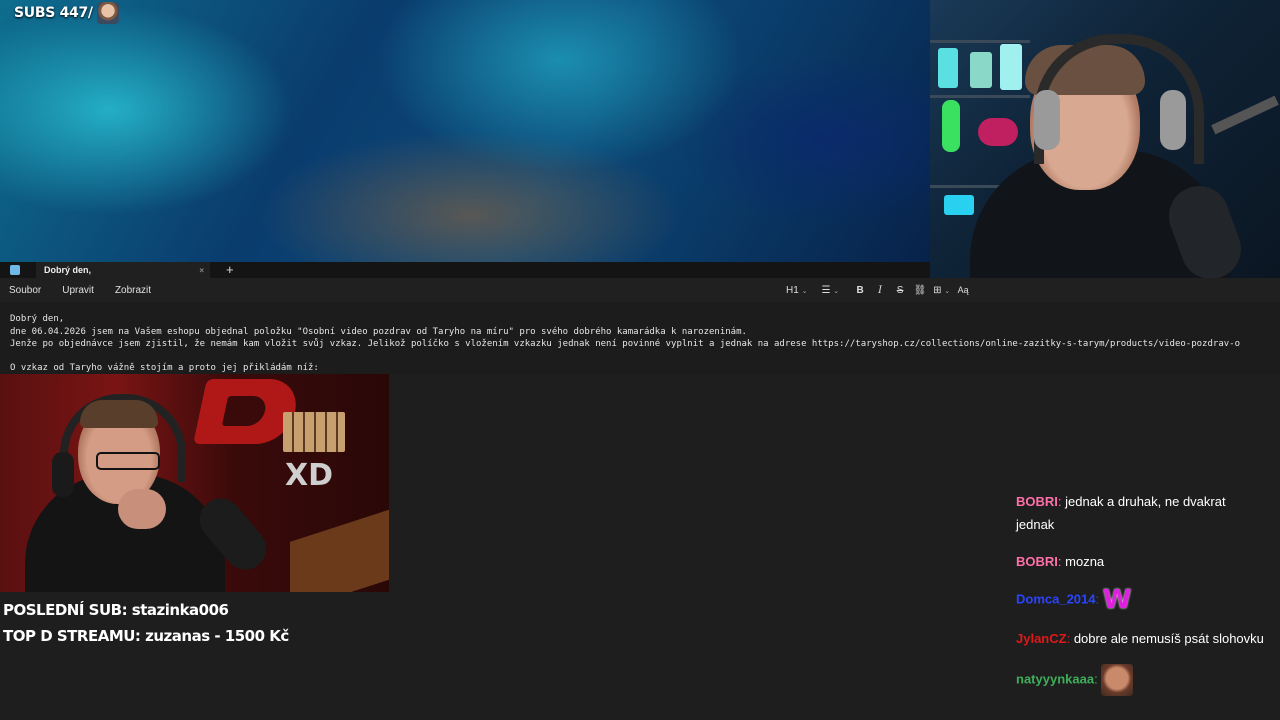 This screenshot has width=1280, height=720. I want to click on chat-message: BOBRI: mozna, so click(1060, 561).